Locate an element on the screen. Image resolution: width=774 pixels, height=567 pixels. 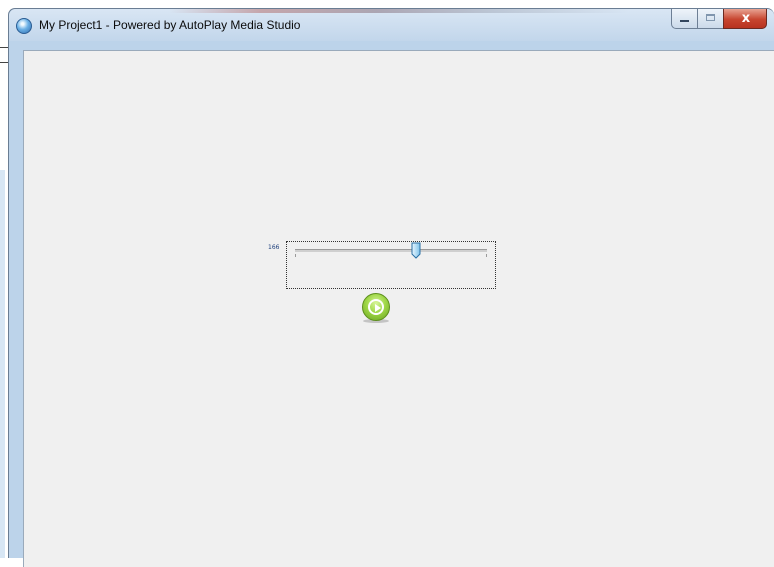
maximize-icon is located at coordinates (710, 17).